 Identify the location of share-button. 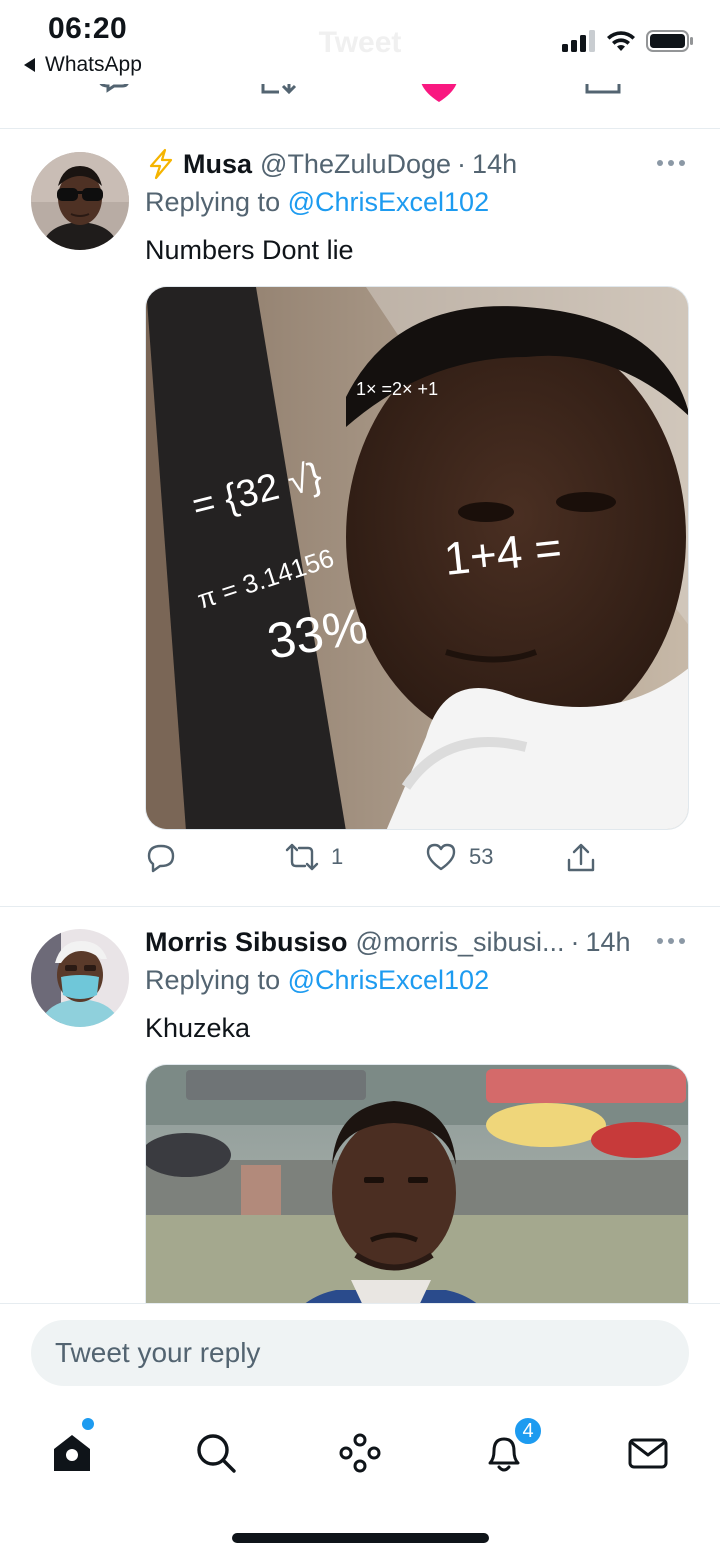
(581, 858).